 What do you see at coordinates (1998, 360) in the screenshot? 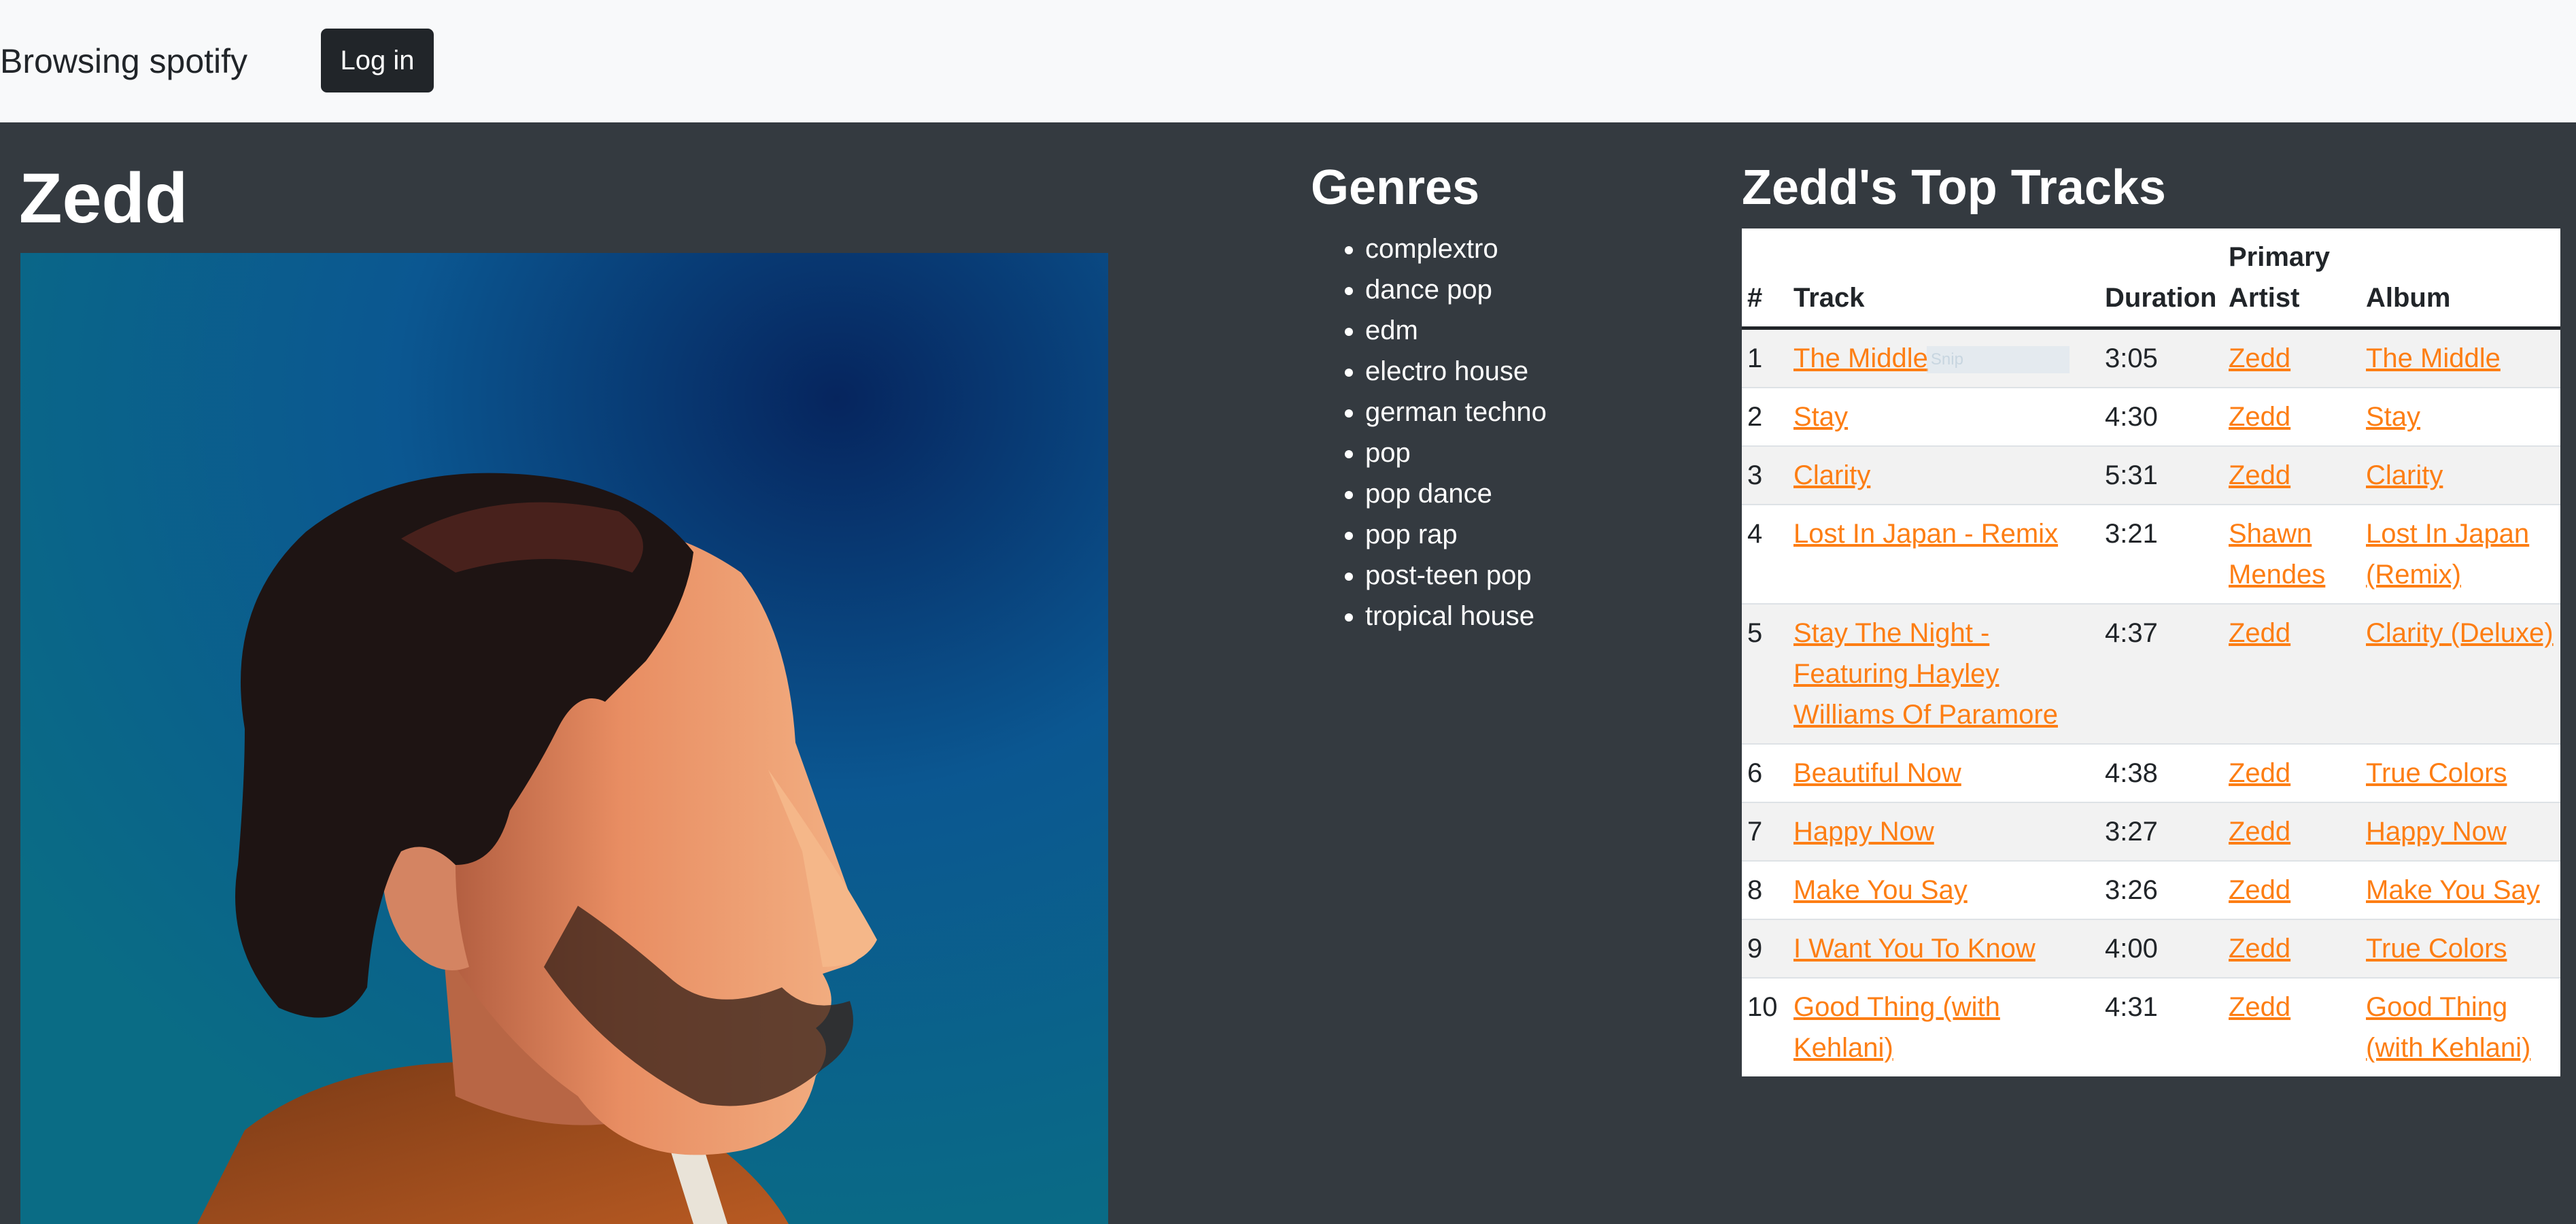
I see `snip-overlay: Snip` at bounding box center [1998, 360].